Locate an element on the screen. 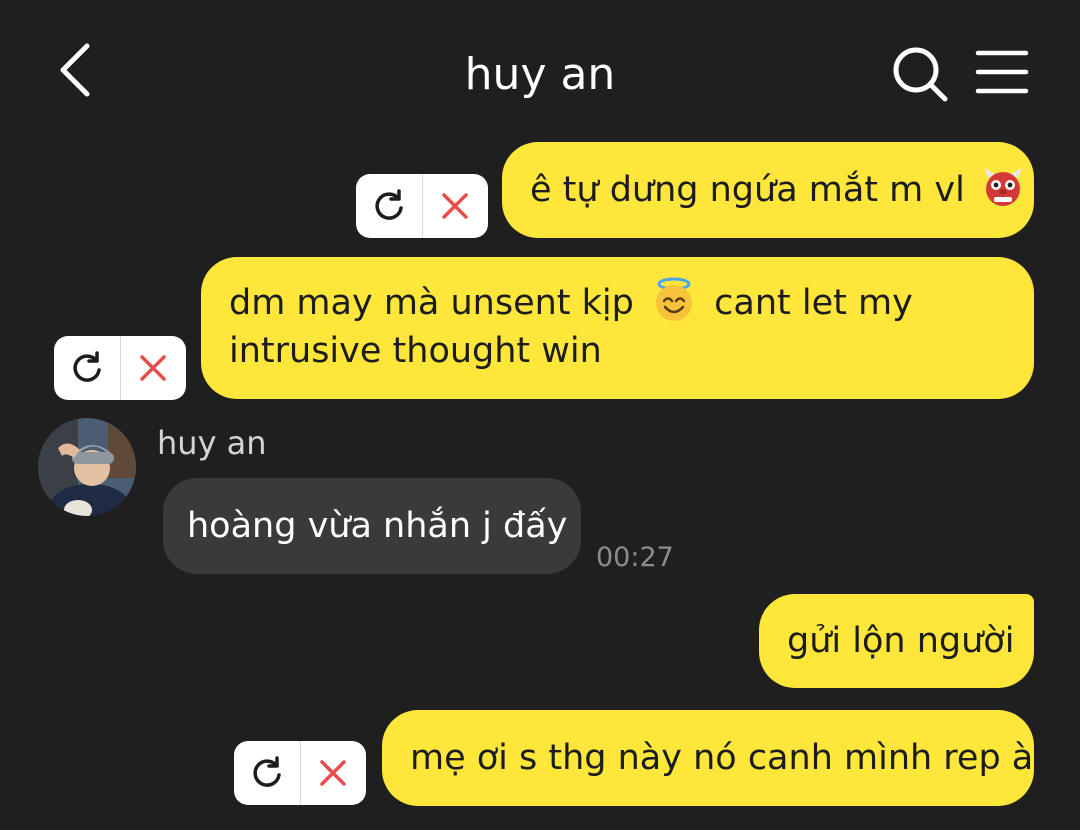 This screenshot has width=1080, height=830. incoming-message-bubble: hoàng vừa nhắn j đấy is located at coordinates (372, 526).